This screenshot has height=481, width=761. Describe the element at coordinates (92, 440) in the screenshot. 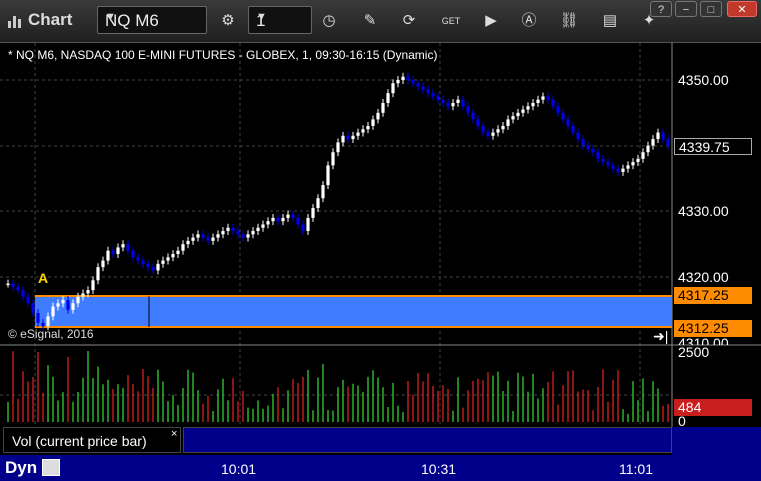

I see `volume-study-label: Vol (current price bar)` at that location.